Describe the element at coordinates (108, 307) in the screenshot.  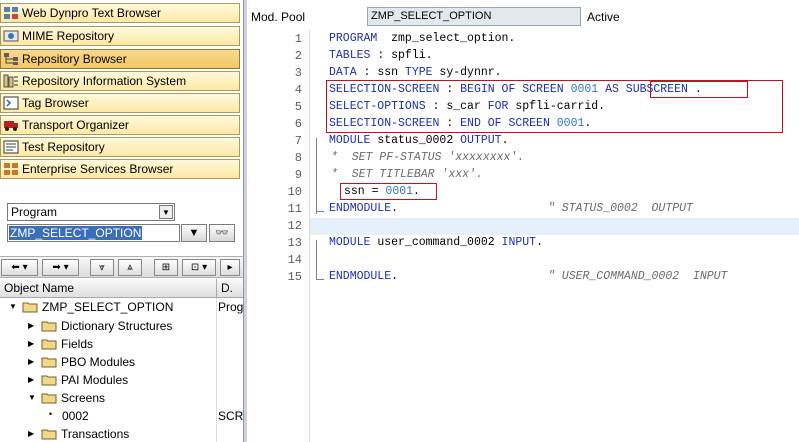
I see `tree-node-label: ZMP_SELECT_OPTION` at that location.